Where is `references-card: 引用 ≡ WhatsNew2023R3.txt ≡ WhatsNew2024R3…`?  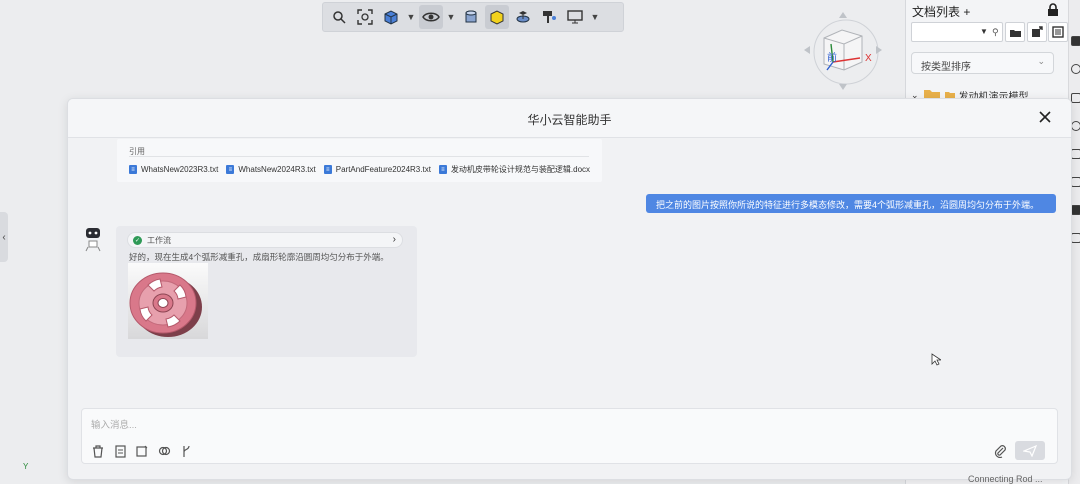 references-card: 引用 ≡ WhatsNew2023R3.txt ≡ WhatsNew2024R3… is located at coordinates (359, 160).